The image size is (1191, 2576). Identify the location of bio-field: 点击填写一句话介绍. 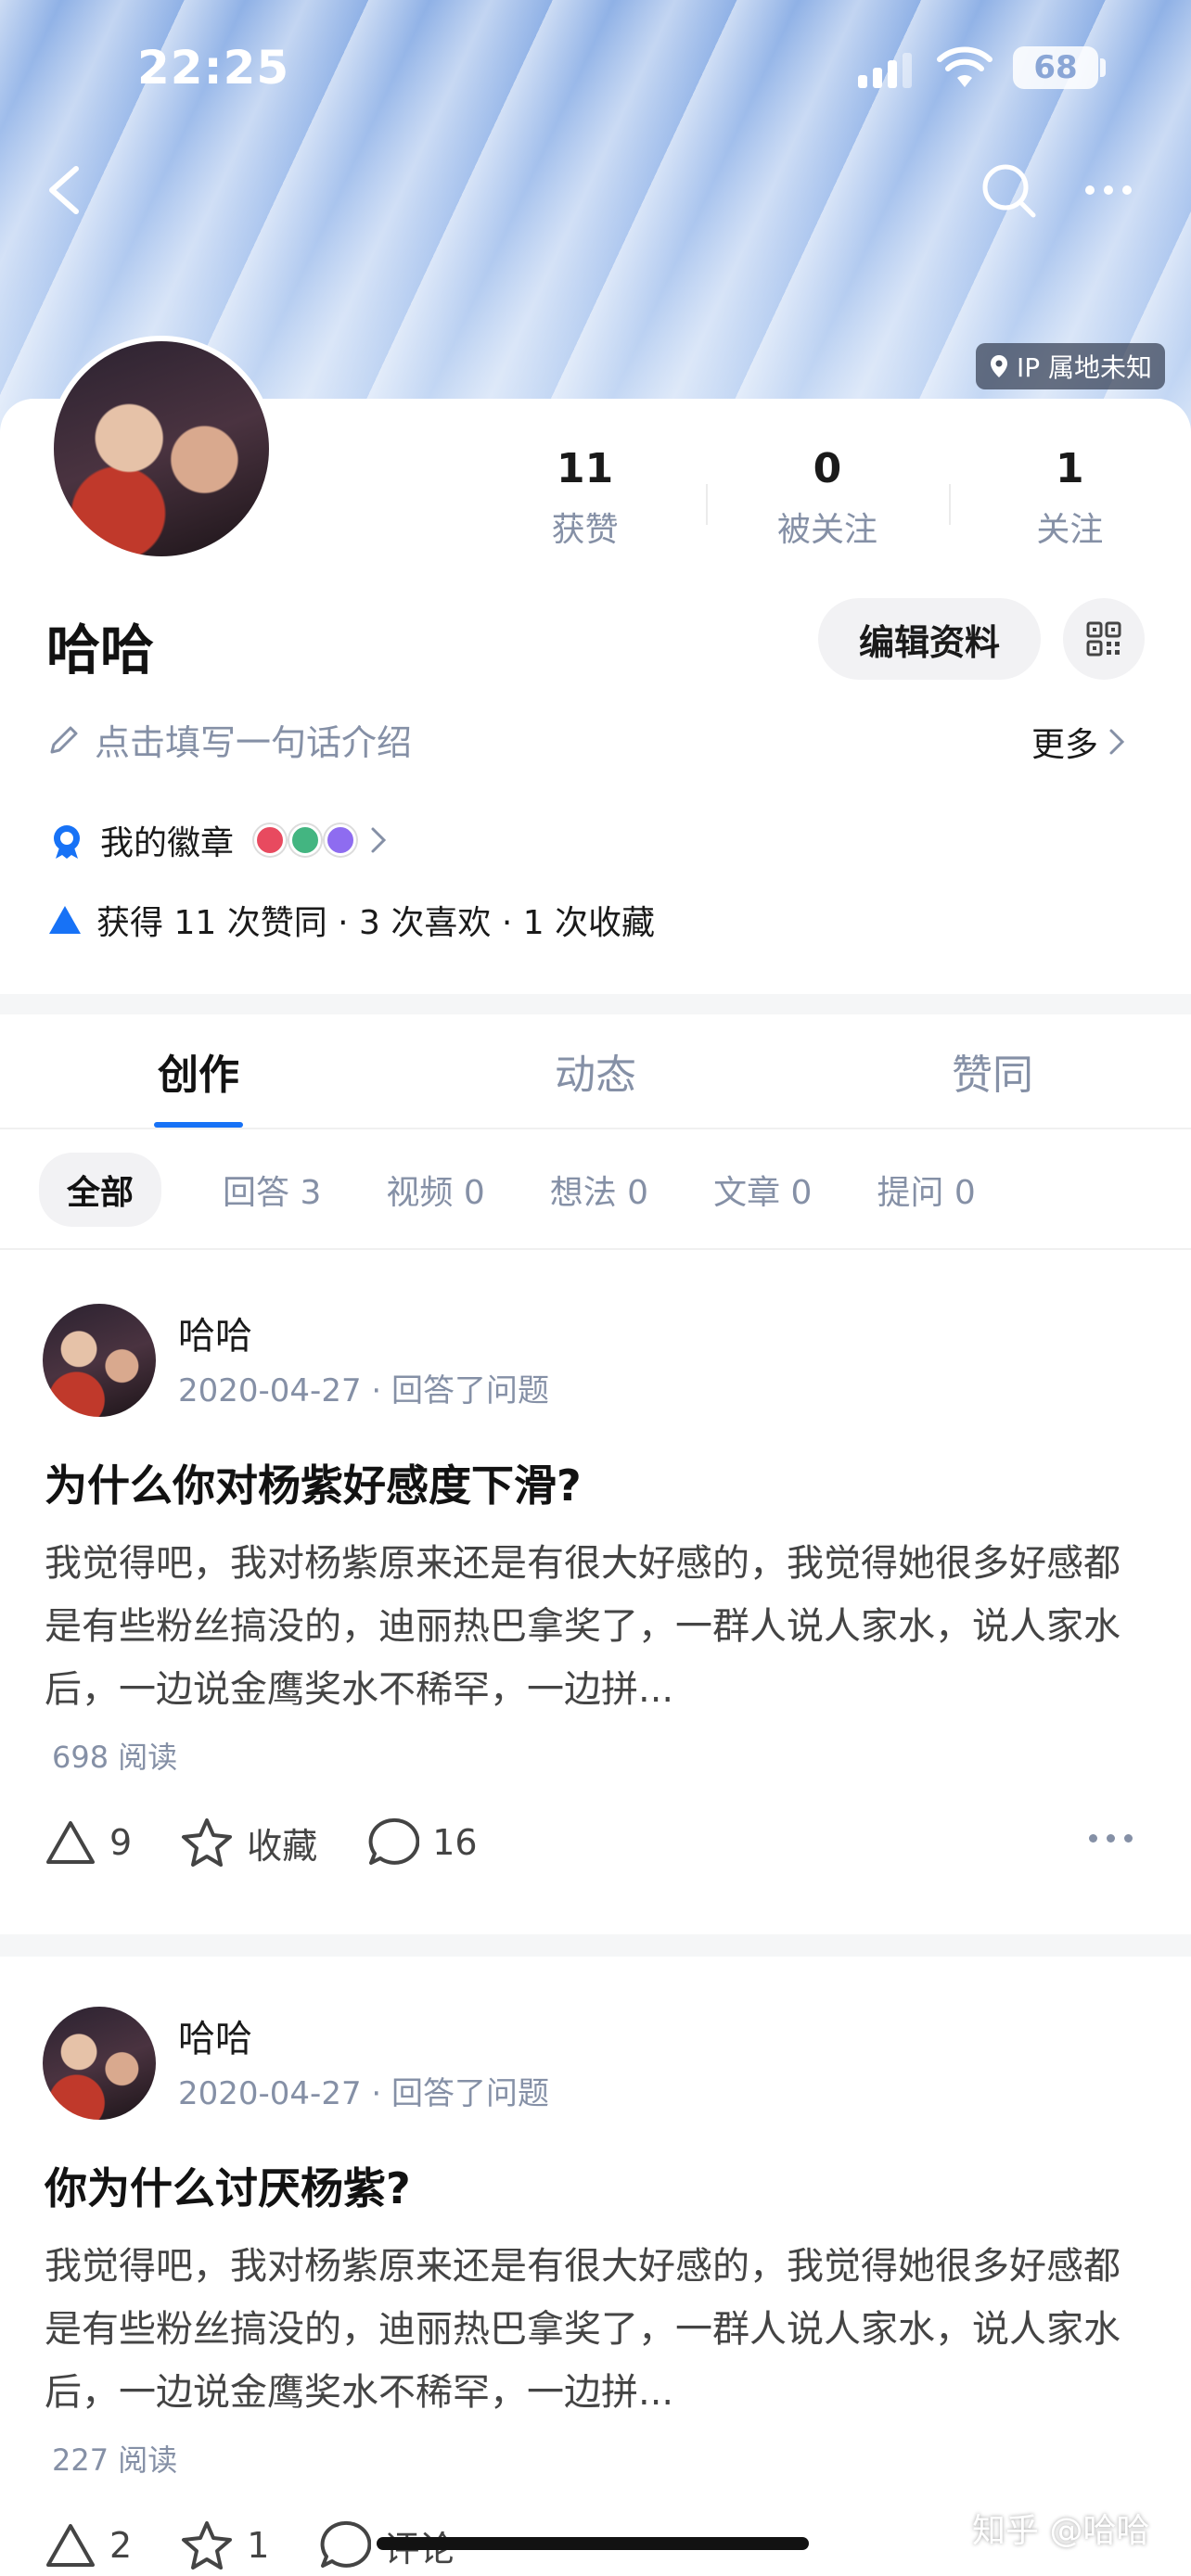
(229, 739).